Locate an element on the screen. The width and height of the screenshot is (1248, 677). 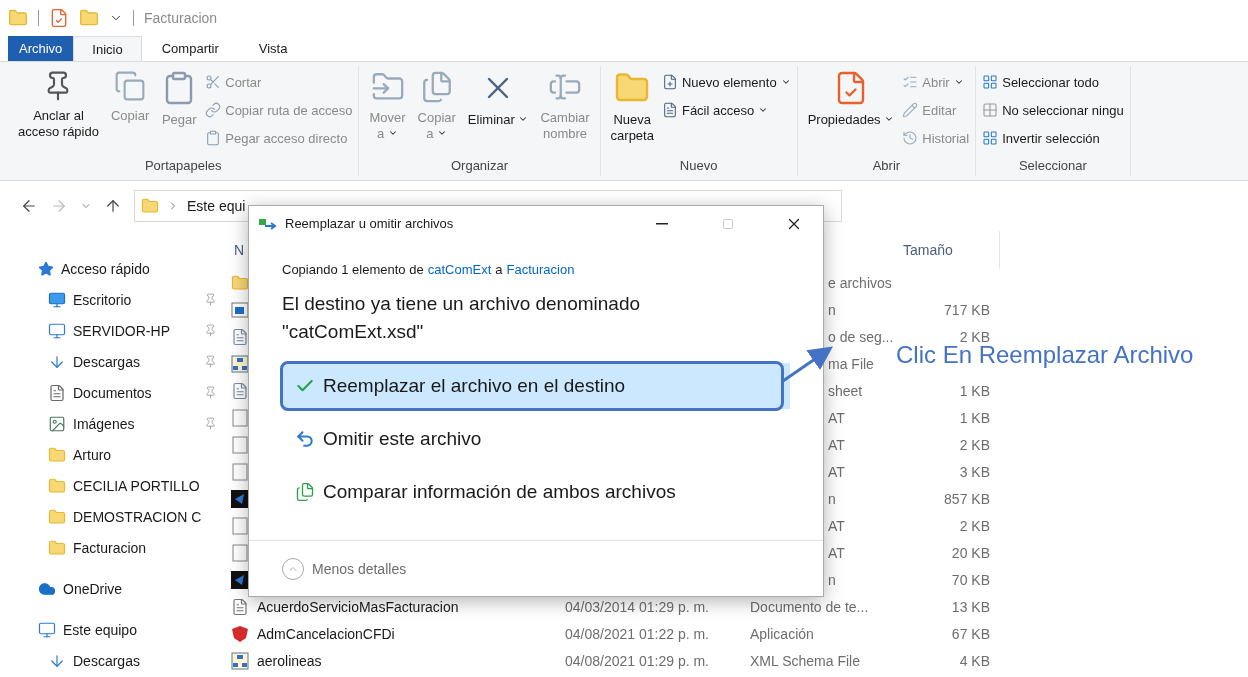
dialog-title: Reemplazar u omitir archivos is located at coordinates (370, 223).